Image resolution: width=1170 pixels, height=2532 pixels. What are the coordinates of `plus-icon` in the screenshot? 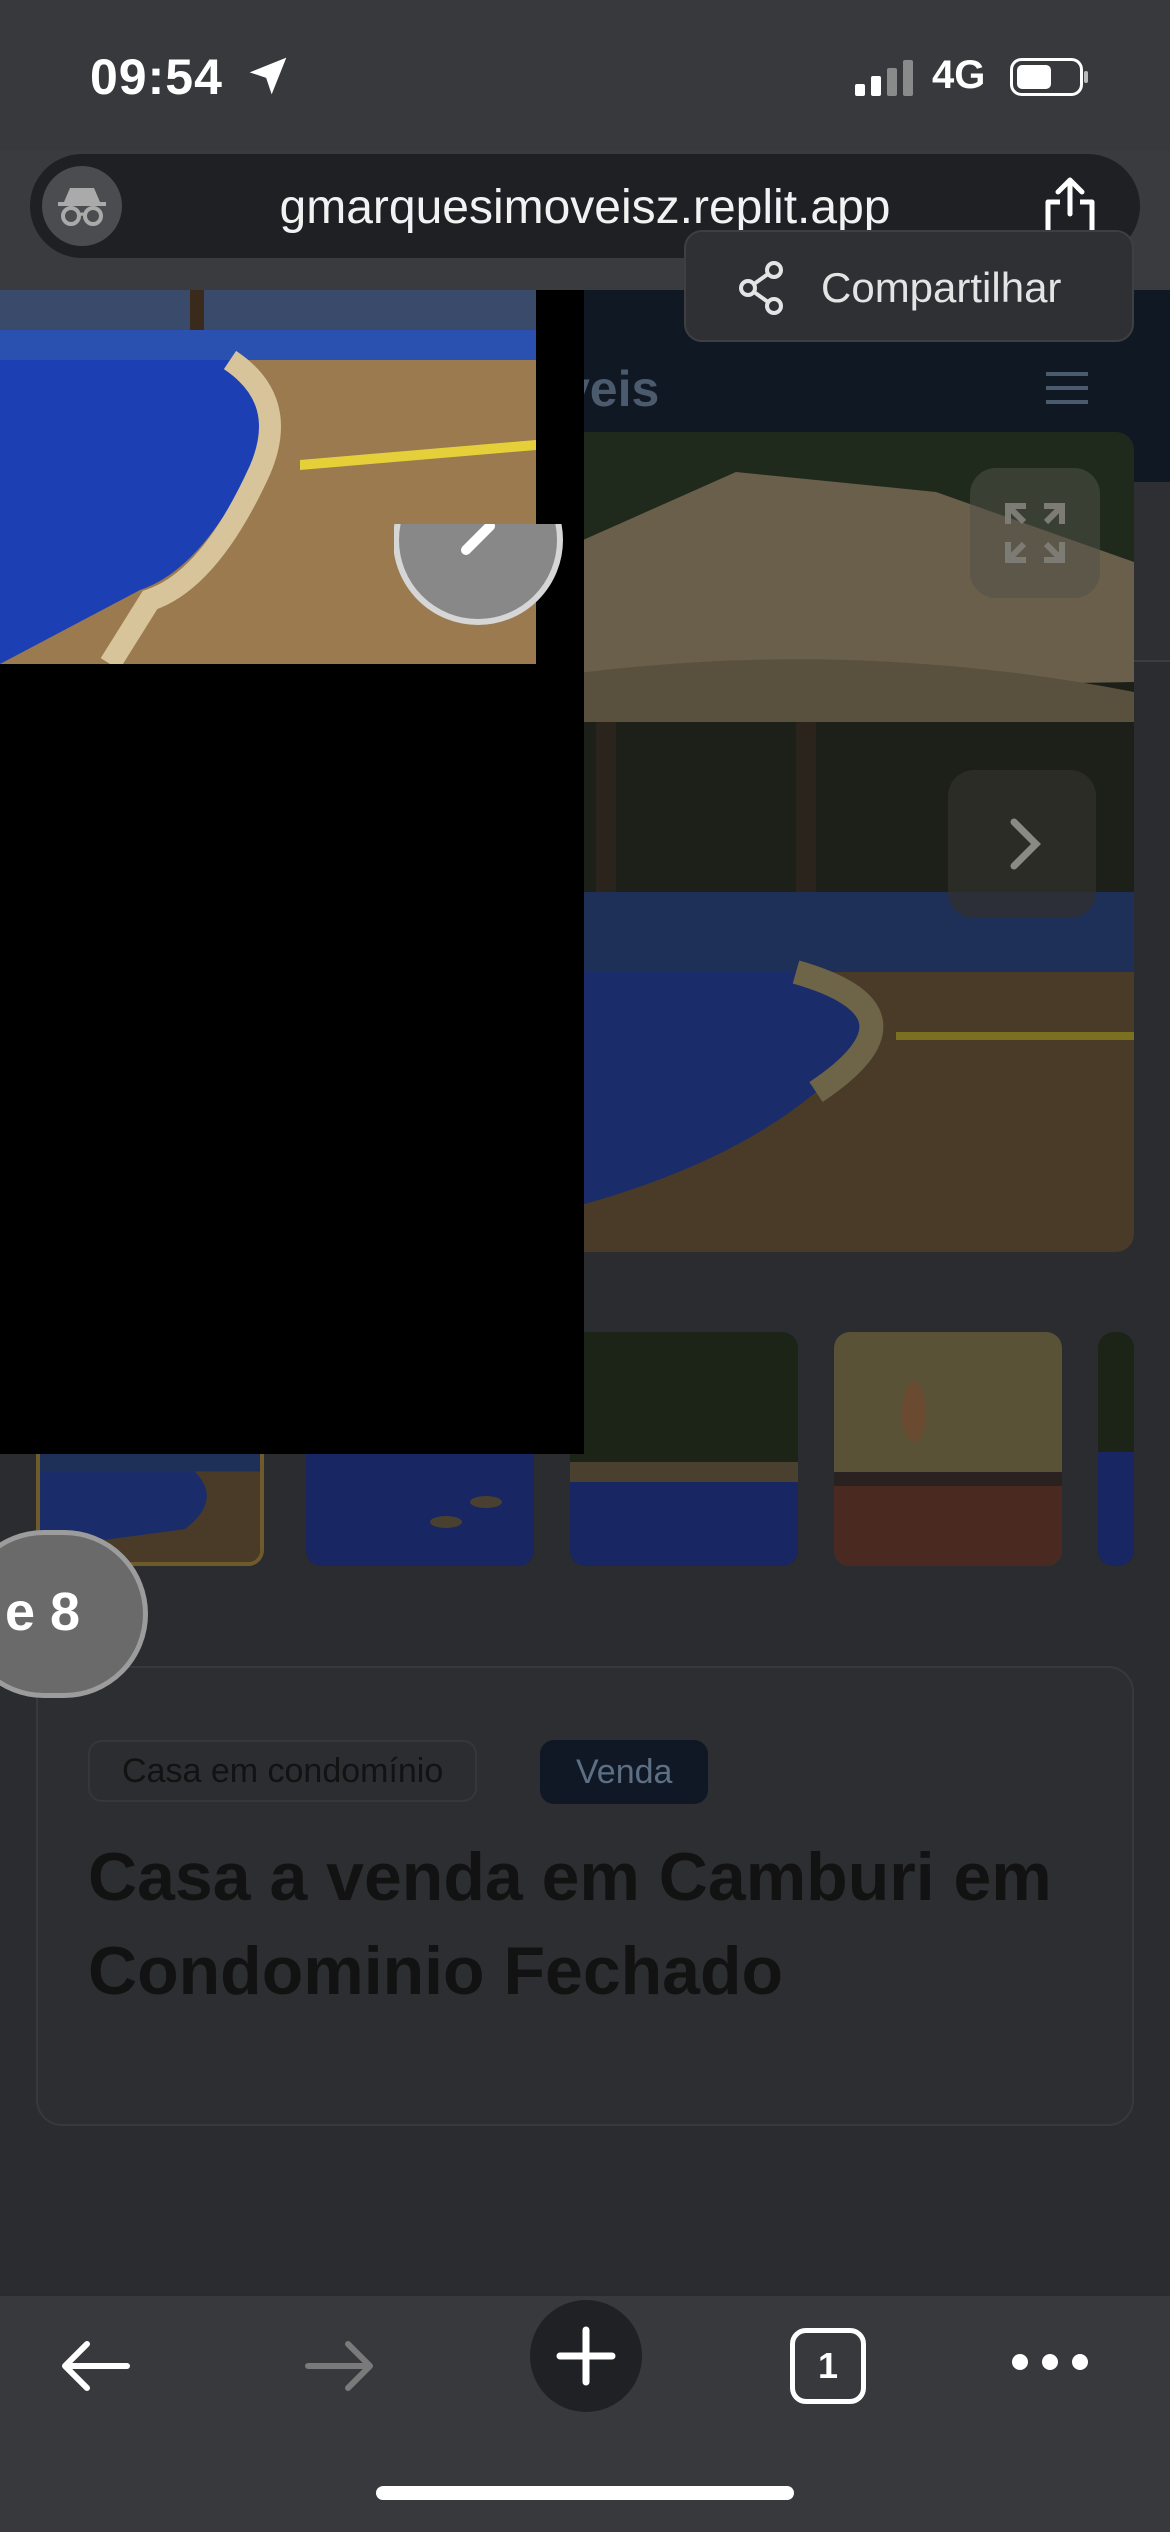 It's located at (586, 2356).